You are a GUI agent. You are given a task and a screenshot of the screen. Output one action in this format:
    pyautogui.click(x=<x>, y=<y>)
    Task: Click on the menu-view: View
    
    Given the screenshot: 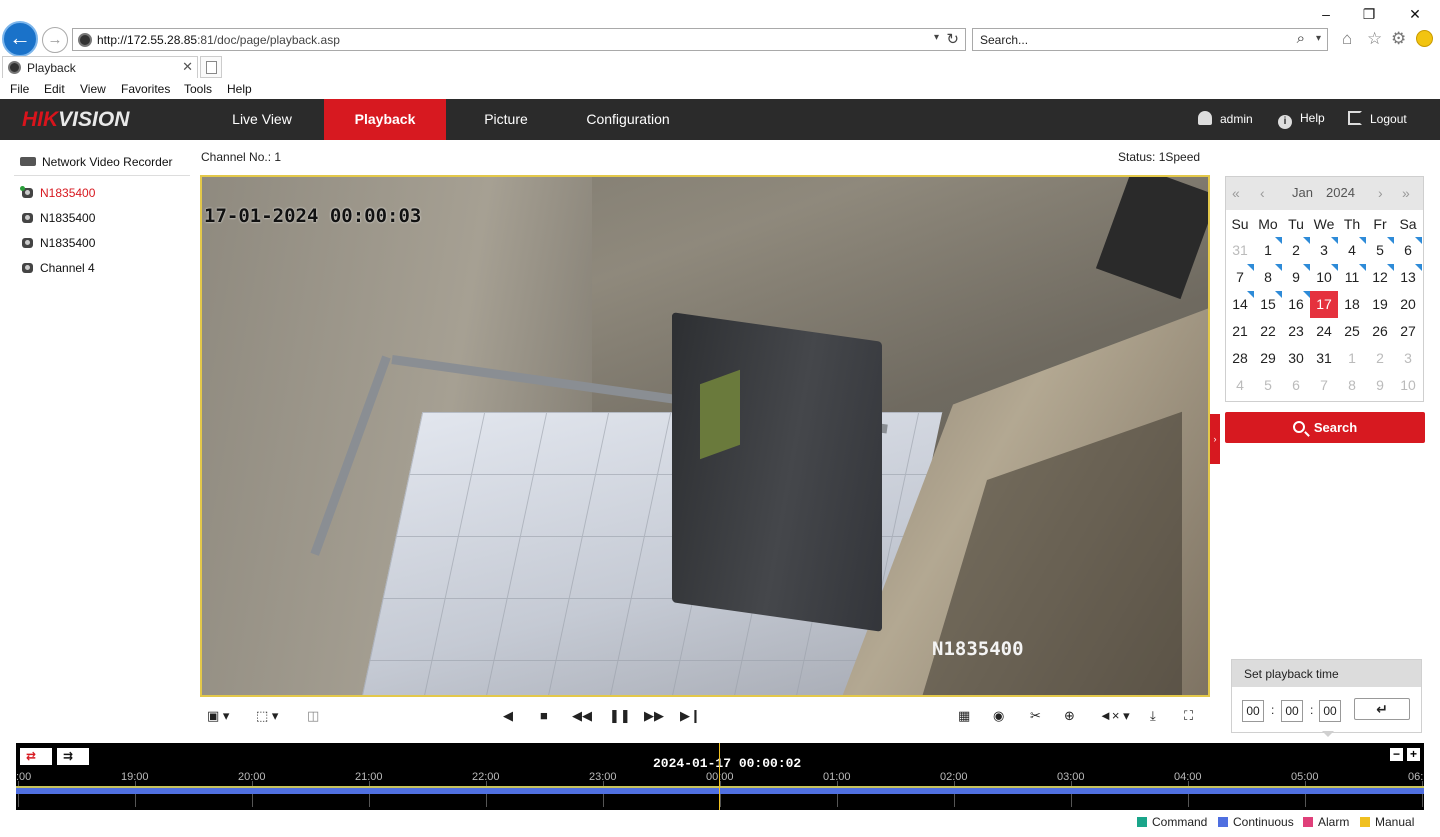 What is the action you would take?
    pyautogui.click(x=93, y=89)
    